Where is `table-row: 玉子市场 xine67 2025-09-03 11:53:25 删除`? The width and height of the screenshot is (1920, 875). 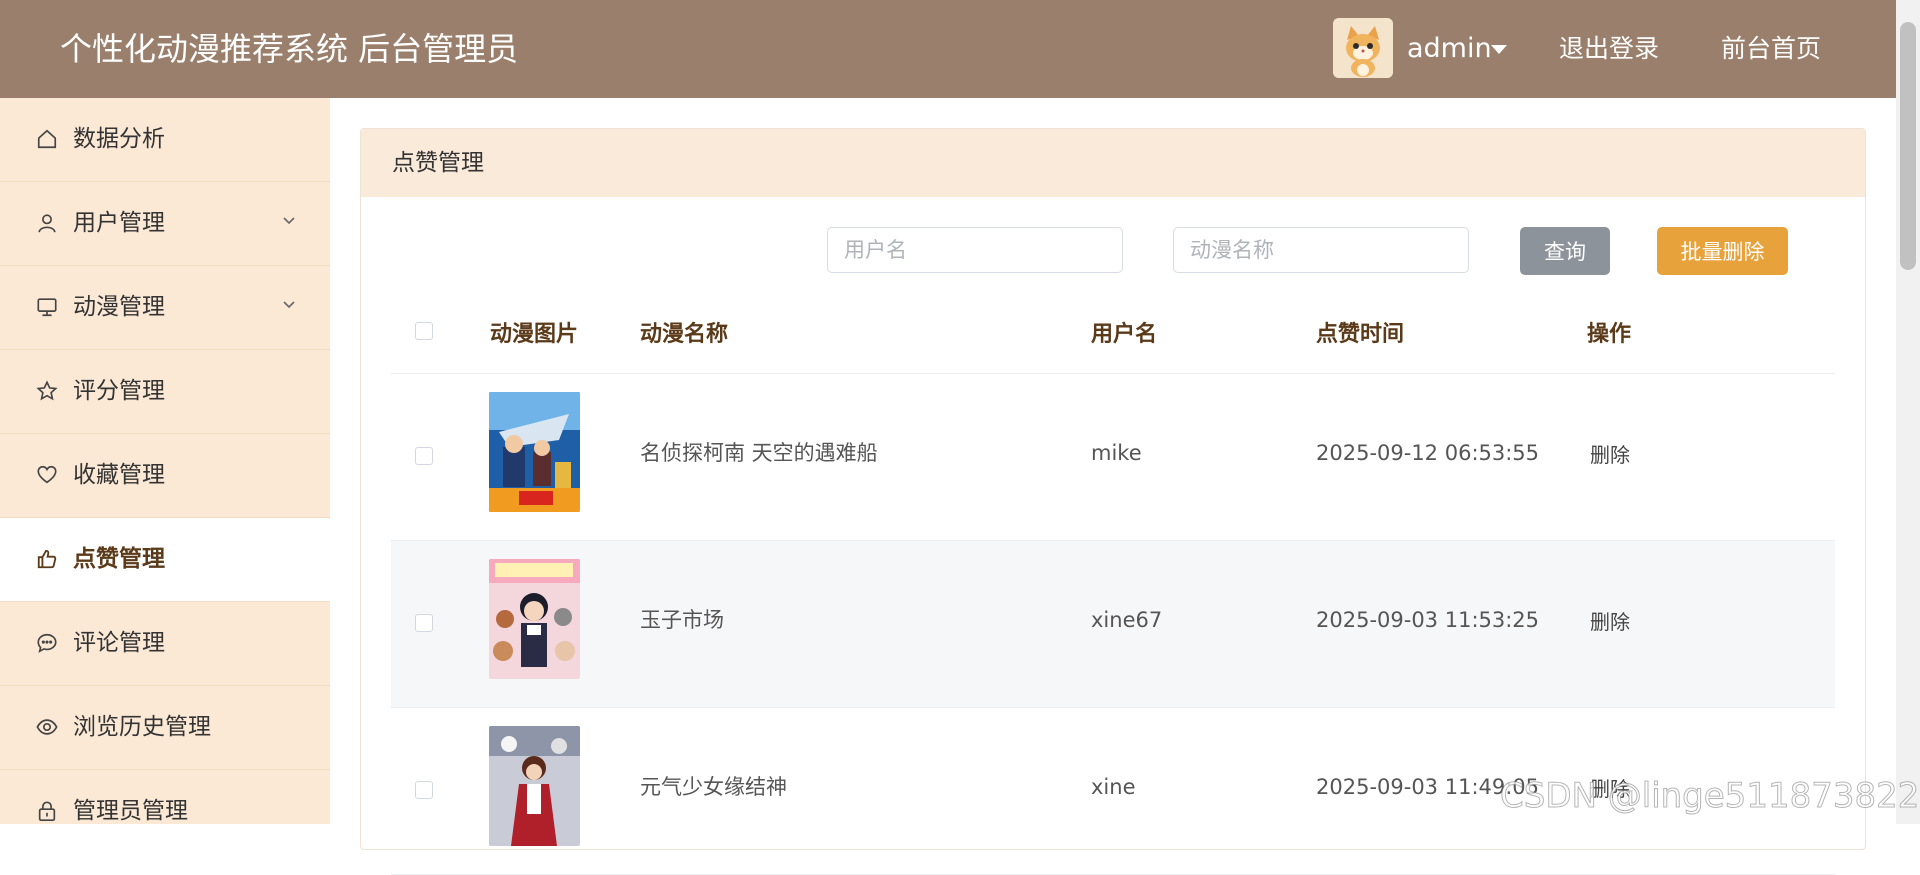
table-row: 玉子市场 xine67 2025-09-03 11:53:25 删除 is located at coordinates (1113, 624).